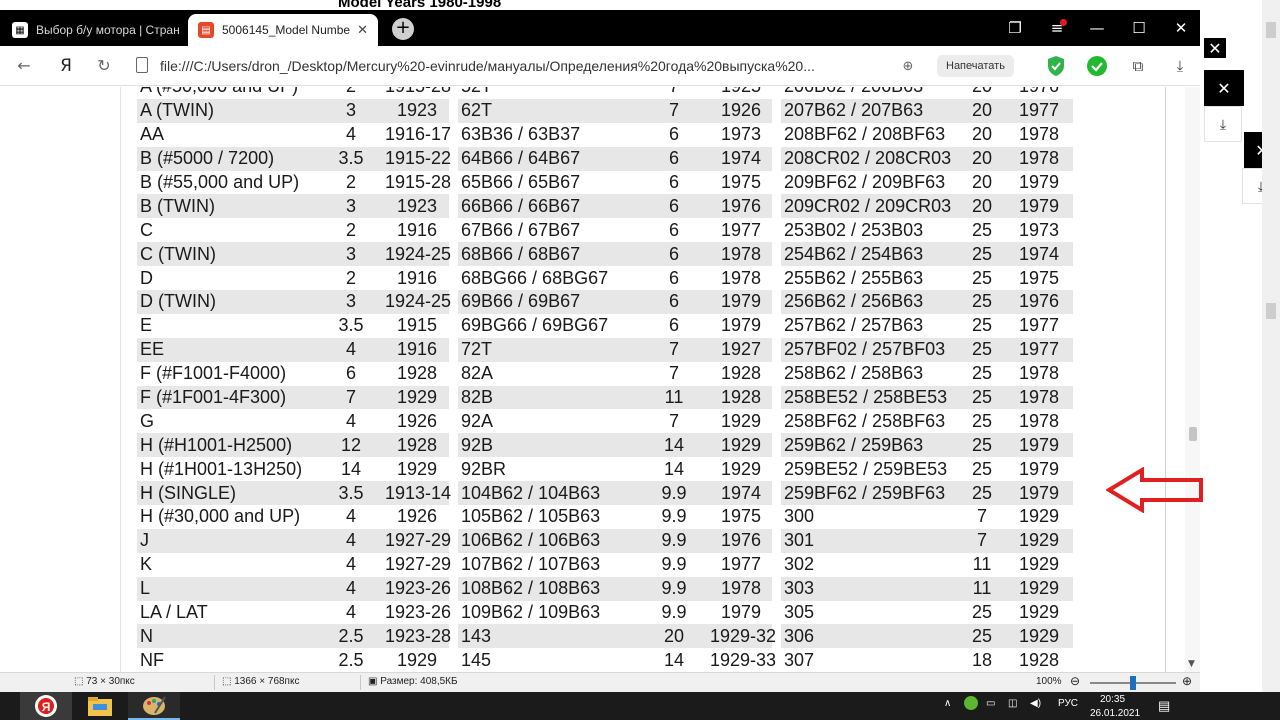  Describe the element at coordinates (147, 420) in the screenshot. I see `model-number-cell: G` at that location.